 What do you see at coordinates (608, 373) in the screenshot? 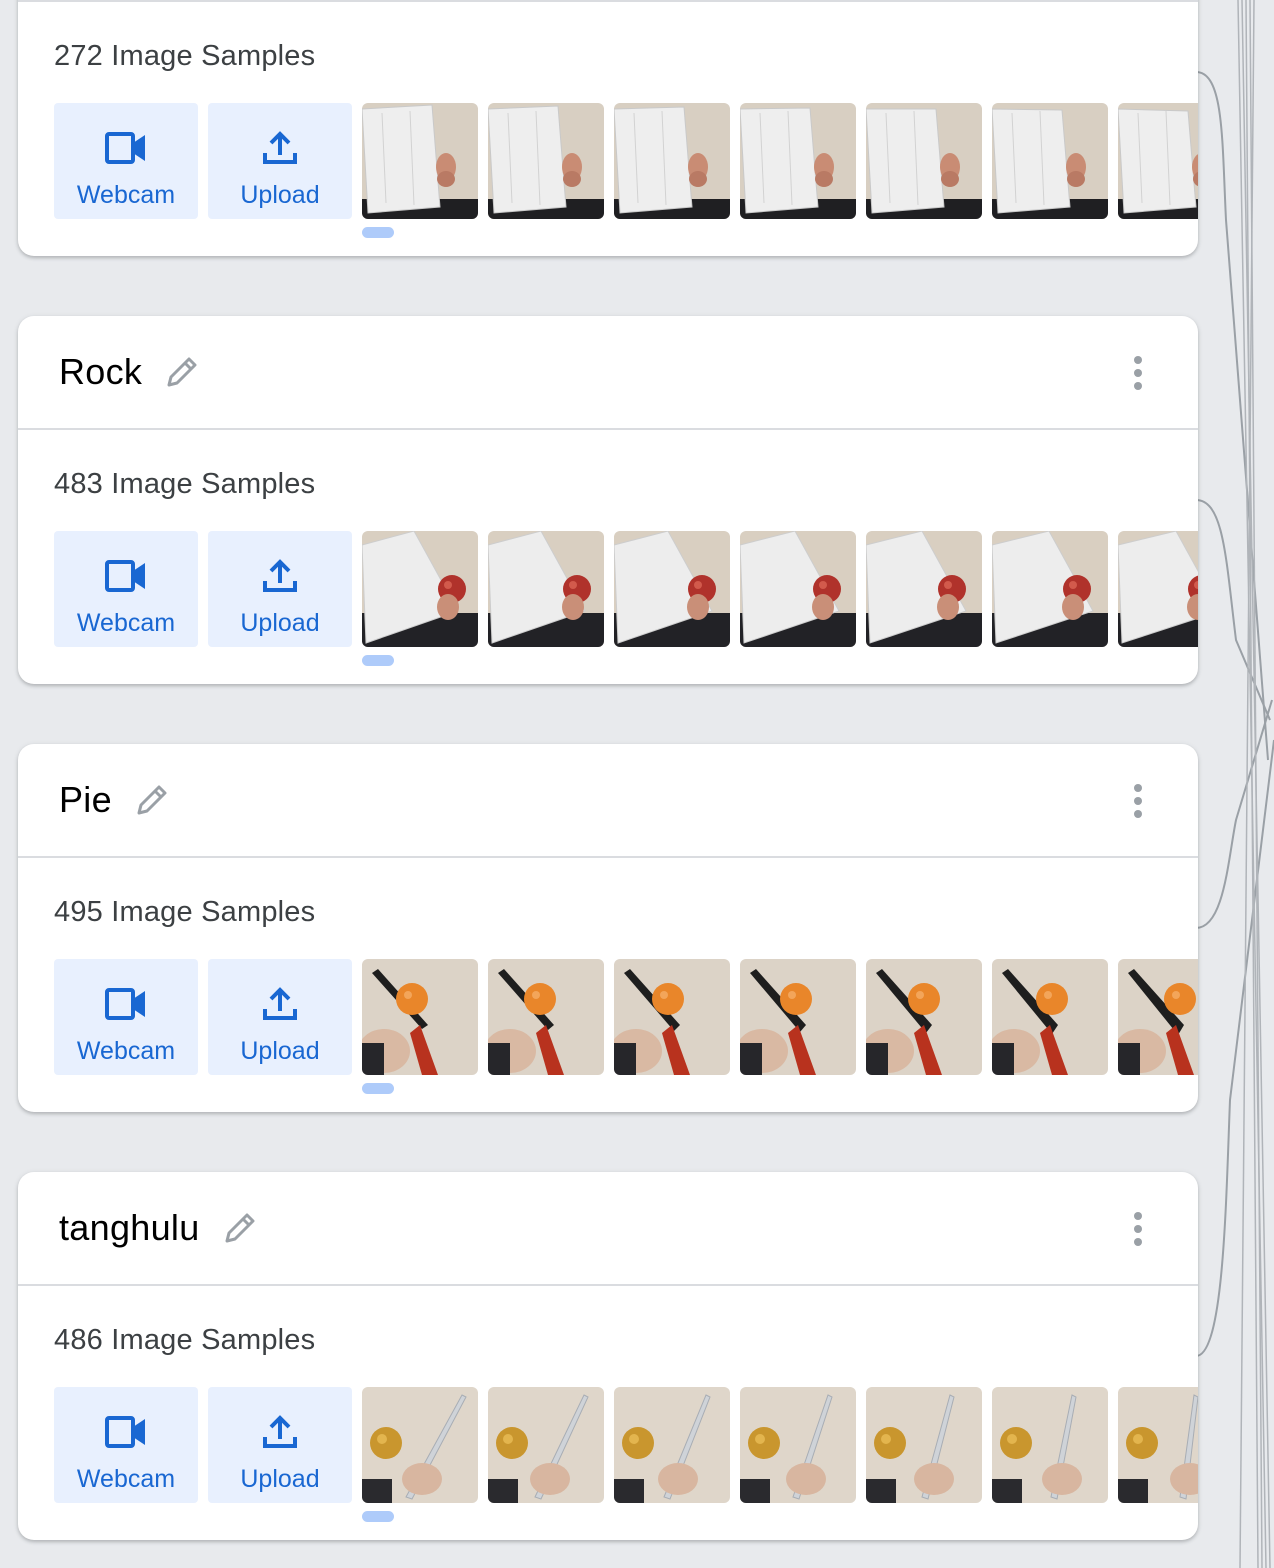
I see `class-card-header: Rock` at bounding box center [608, 373].